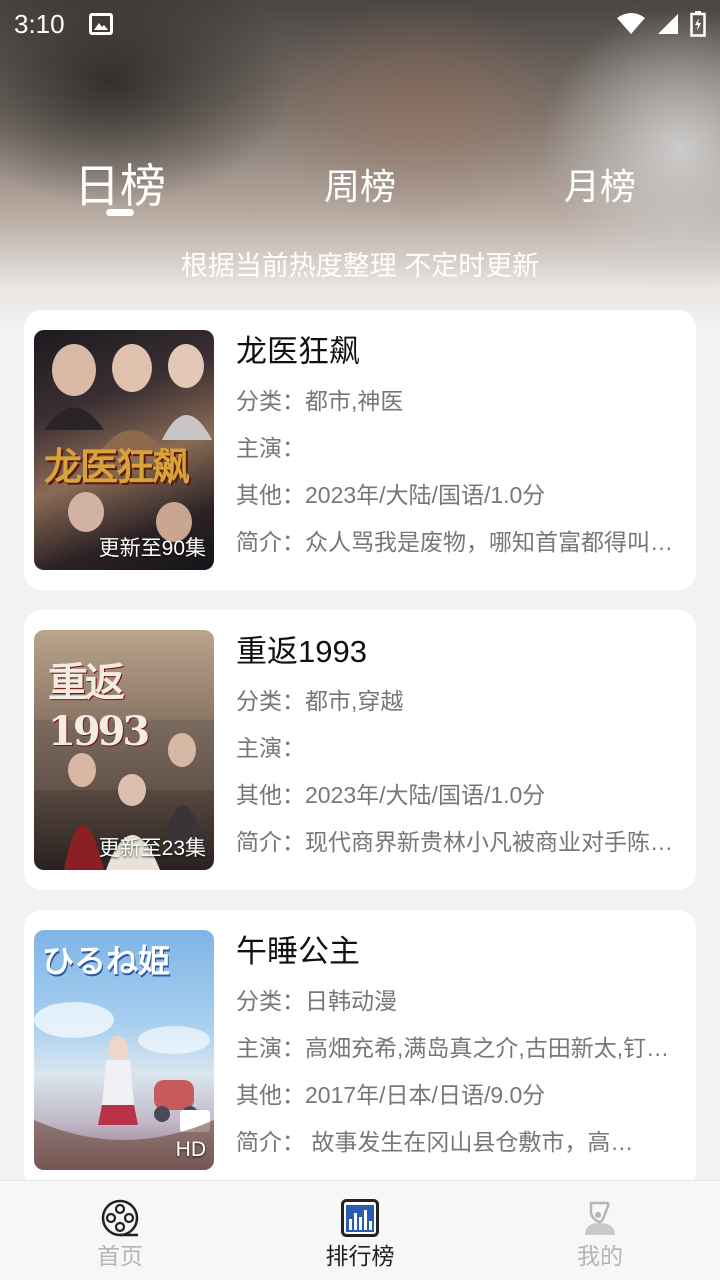 This screenshot has height=1280, width=720. What do you see at coordinates (360, 266) in the screenshot?
I see `ranking-subtitle: 根据当前热度整理 不定时更新` at bounding box center [360, 266].